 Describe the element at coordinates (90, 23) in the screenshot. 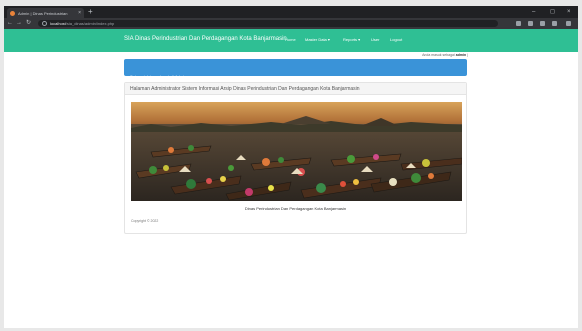

I see `url-path: /sia_dinas/admin/index.php` at that location.